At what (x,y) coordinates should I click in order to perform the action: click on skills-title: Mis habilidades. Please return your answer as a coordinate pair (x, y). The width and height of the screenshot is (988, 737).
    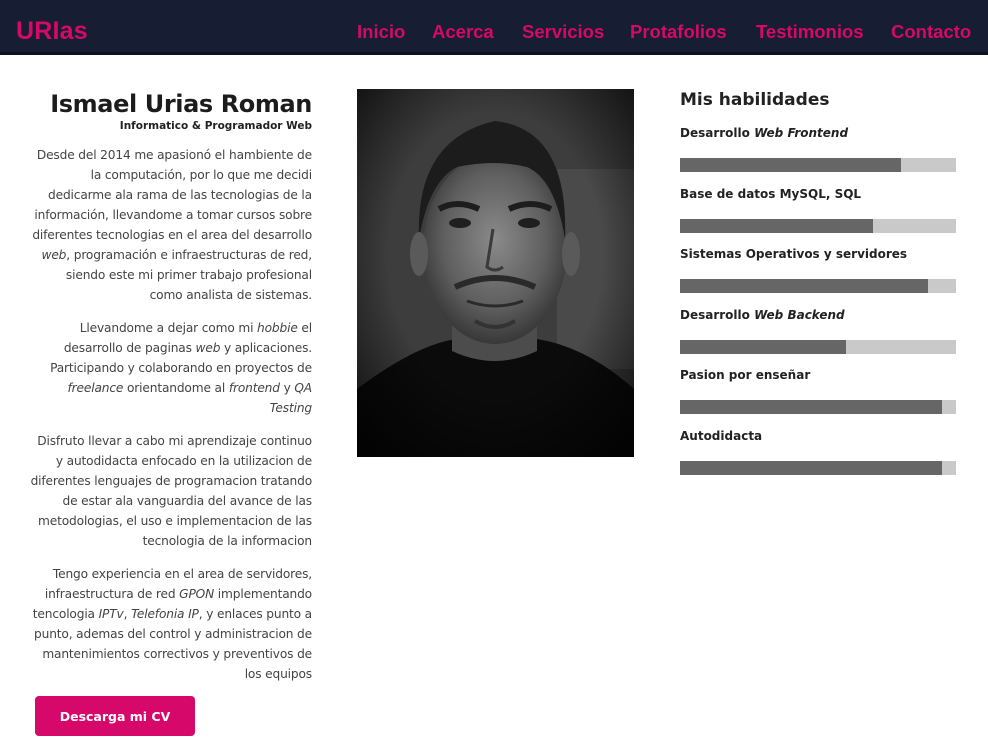
    Looking at the image, I should click on (755, 100).